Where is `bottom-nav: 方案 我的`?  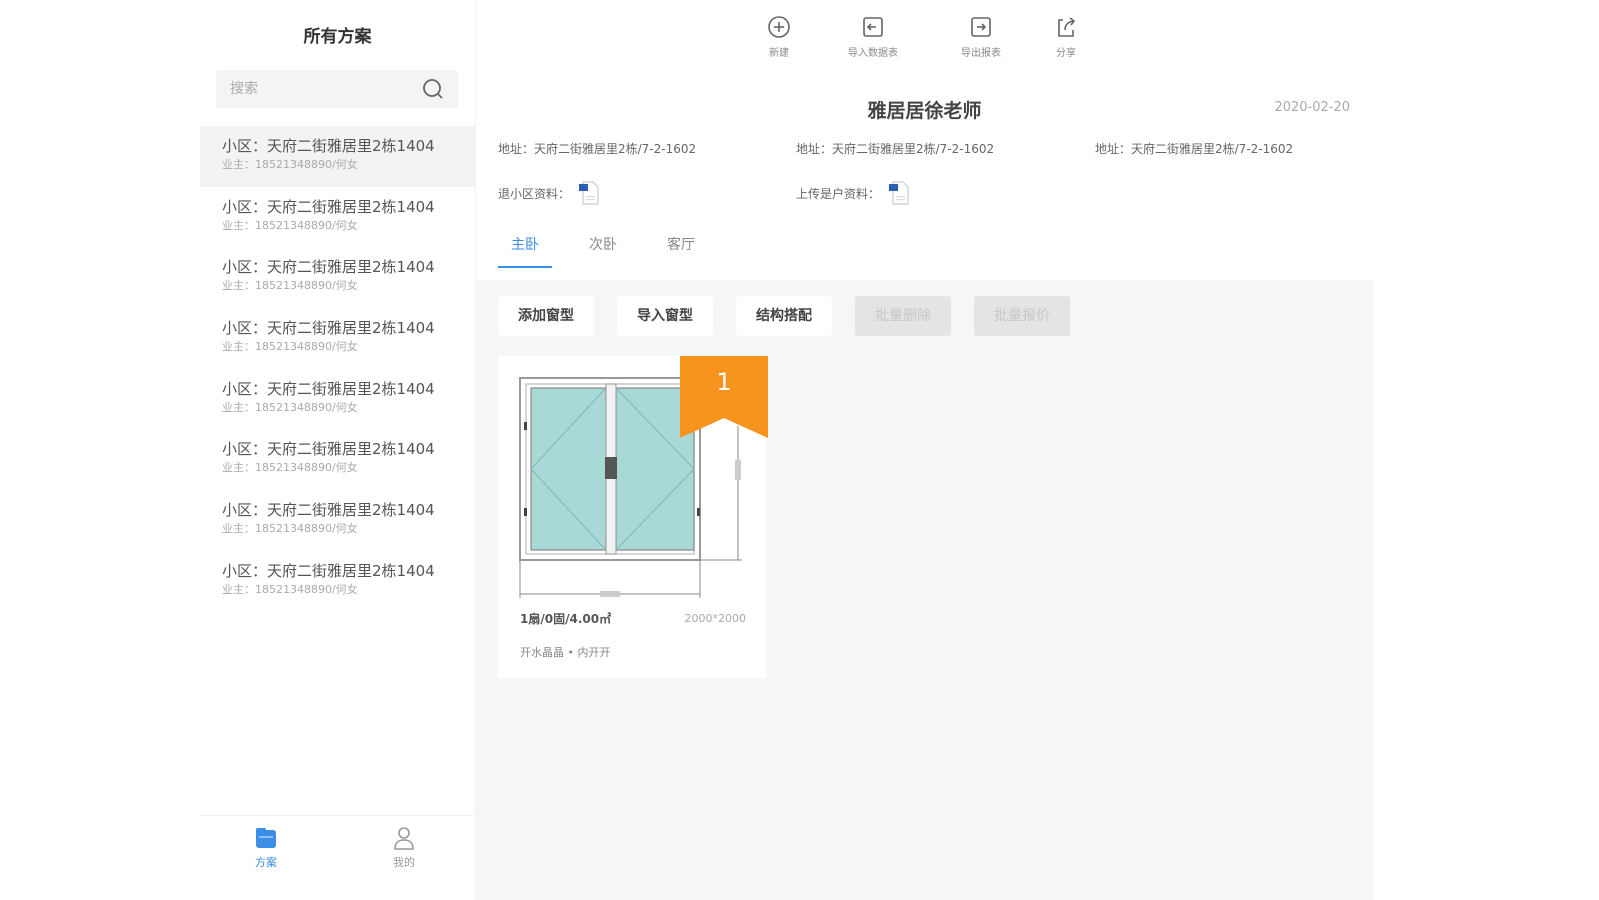 bottom-nav: 方案 我的 is located at coordinates (337, 857).